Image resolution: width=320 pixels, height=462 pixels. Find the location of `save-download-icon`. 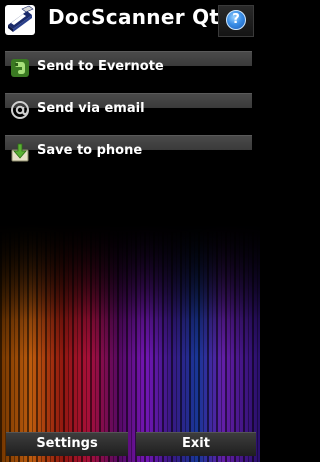

save-download-icon is located at coordinates (20, 152).